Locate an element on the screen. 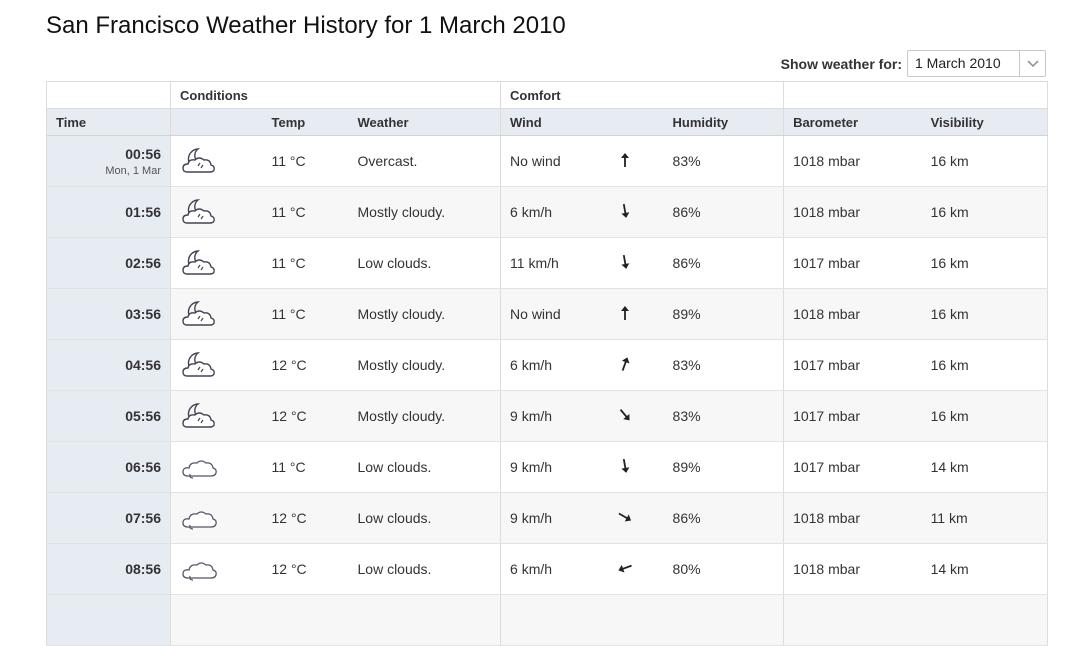  time-value: 08:56 is located at coordinates (143, 569).